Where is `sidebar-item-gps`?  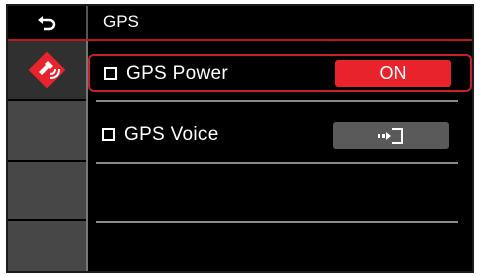
sidebar-item-gps is located at coordinates (47, 71).